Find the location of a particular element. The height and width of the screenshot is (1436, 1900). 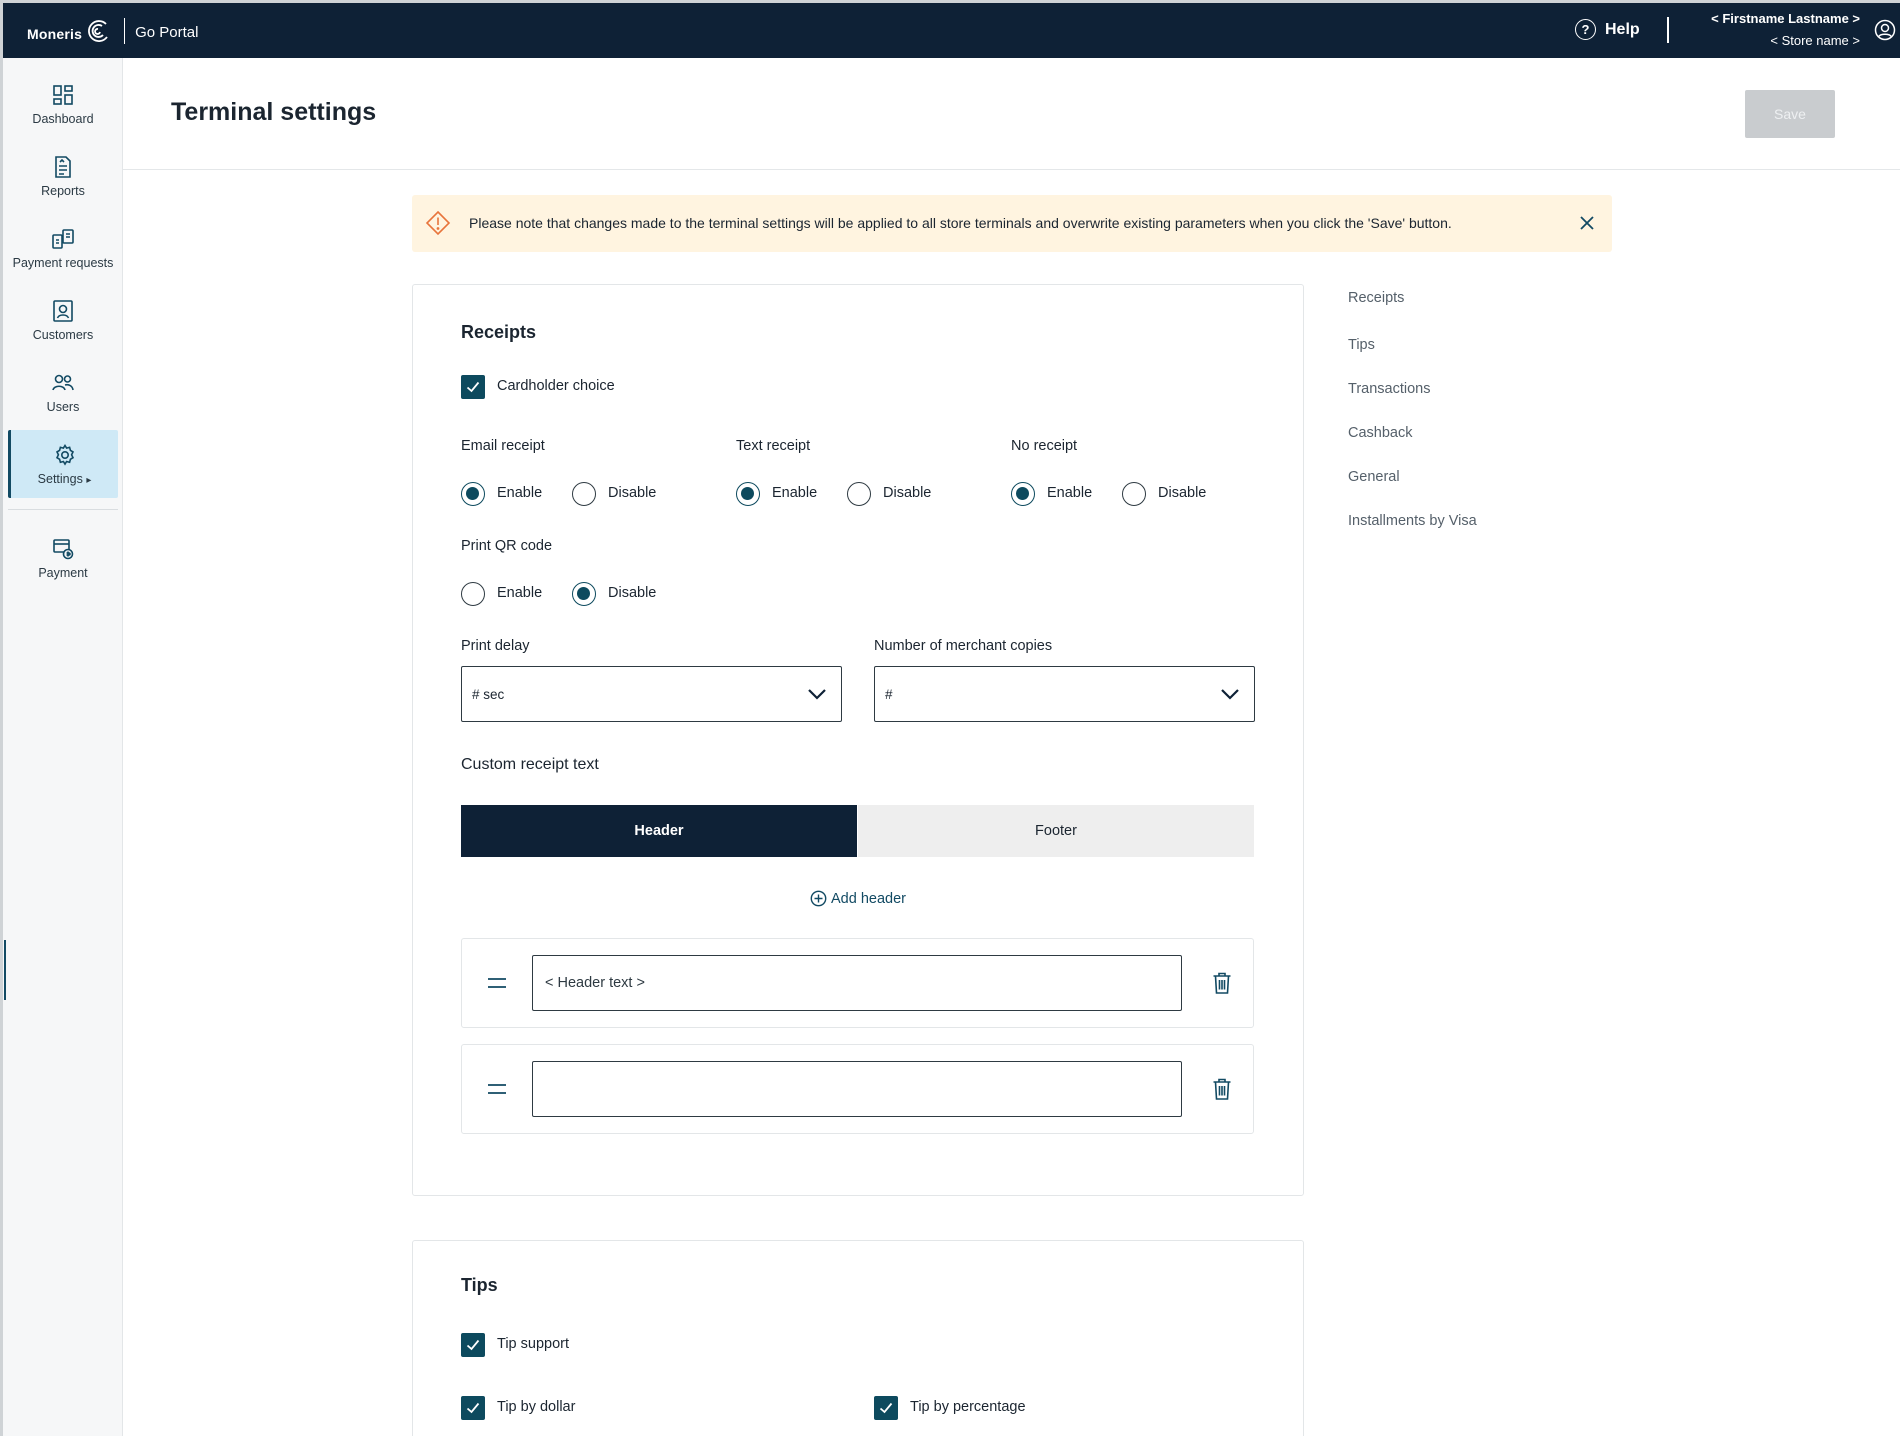

chevron-right-icon: ▸ is located at coordinates (89, 480).